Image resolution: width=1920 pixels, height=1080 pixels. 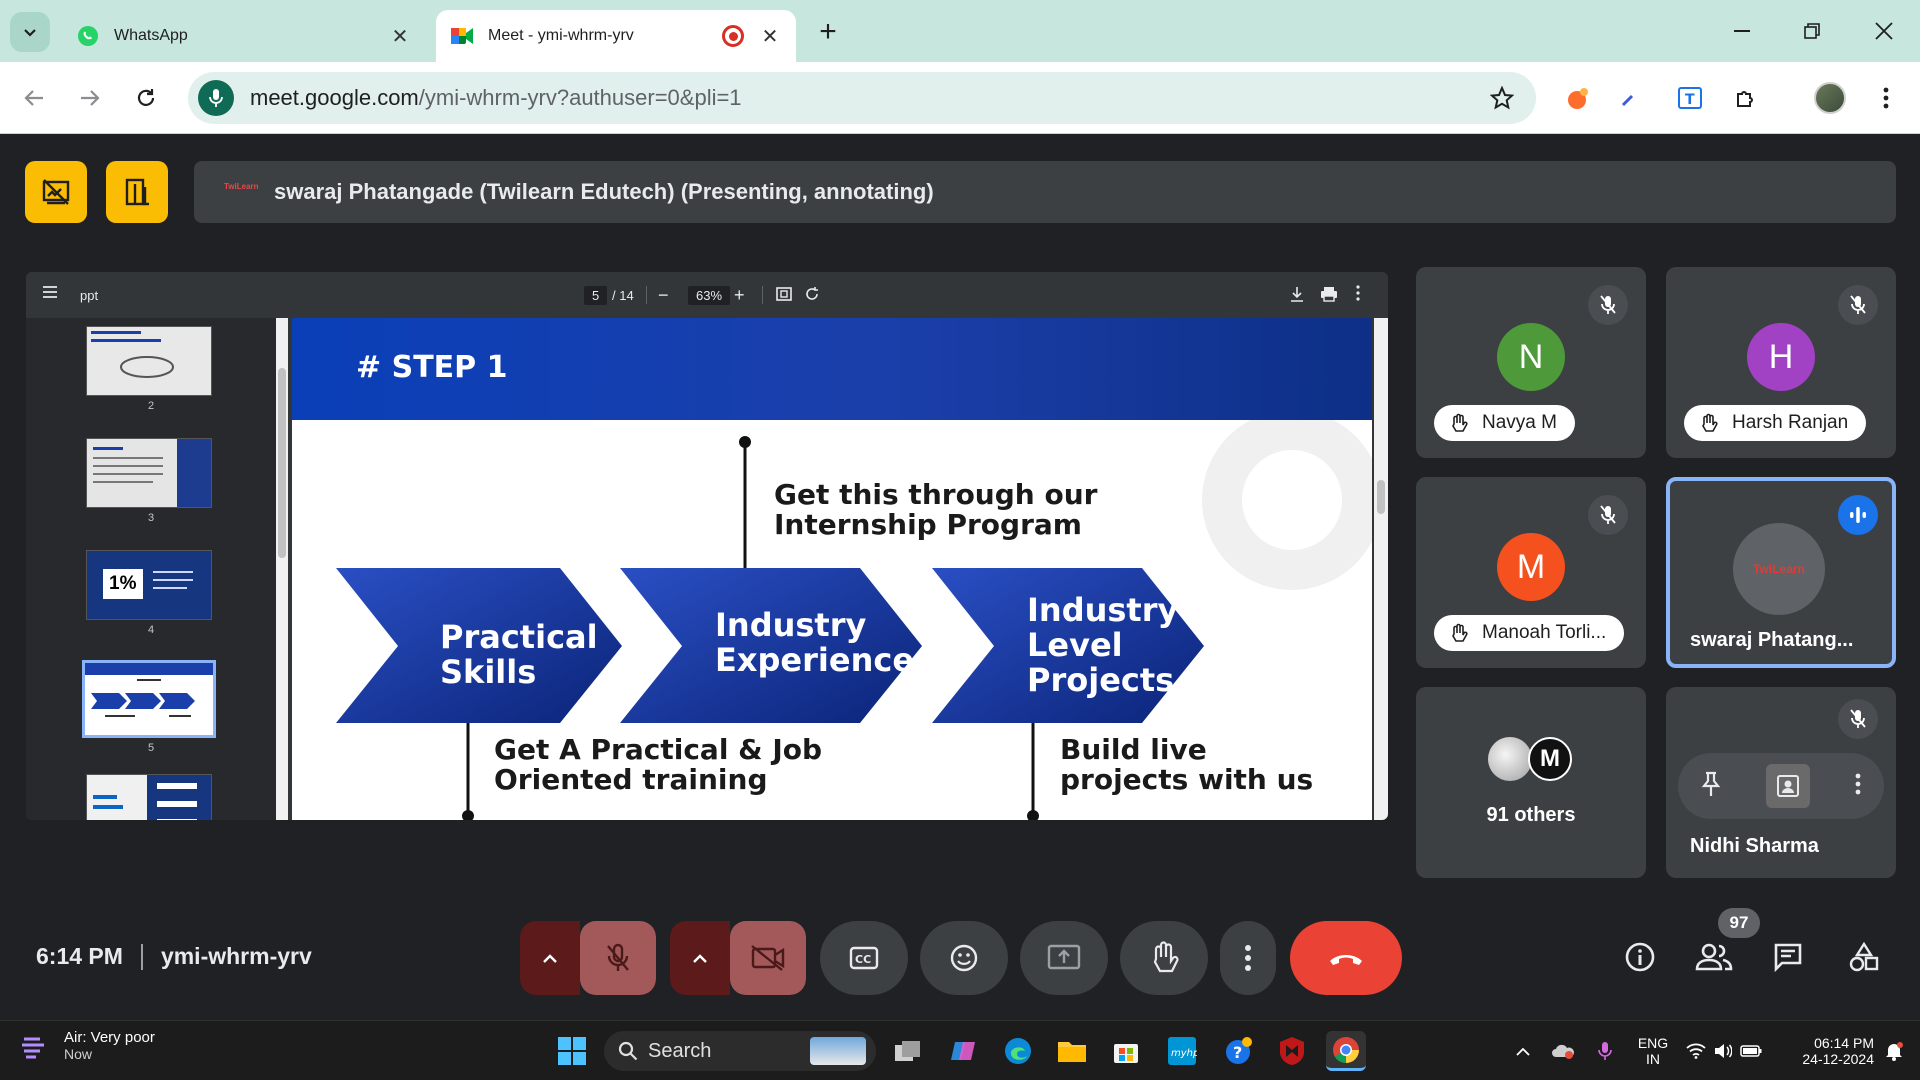 I want to click on weather-widget: Air: Very poor Now, so click(x=87, y=1045).